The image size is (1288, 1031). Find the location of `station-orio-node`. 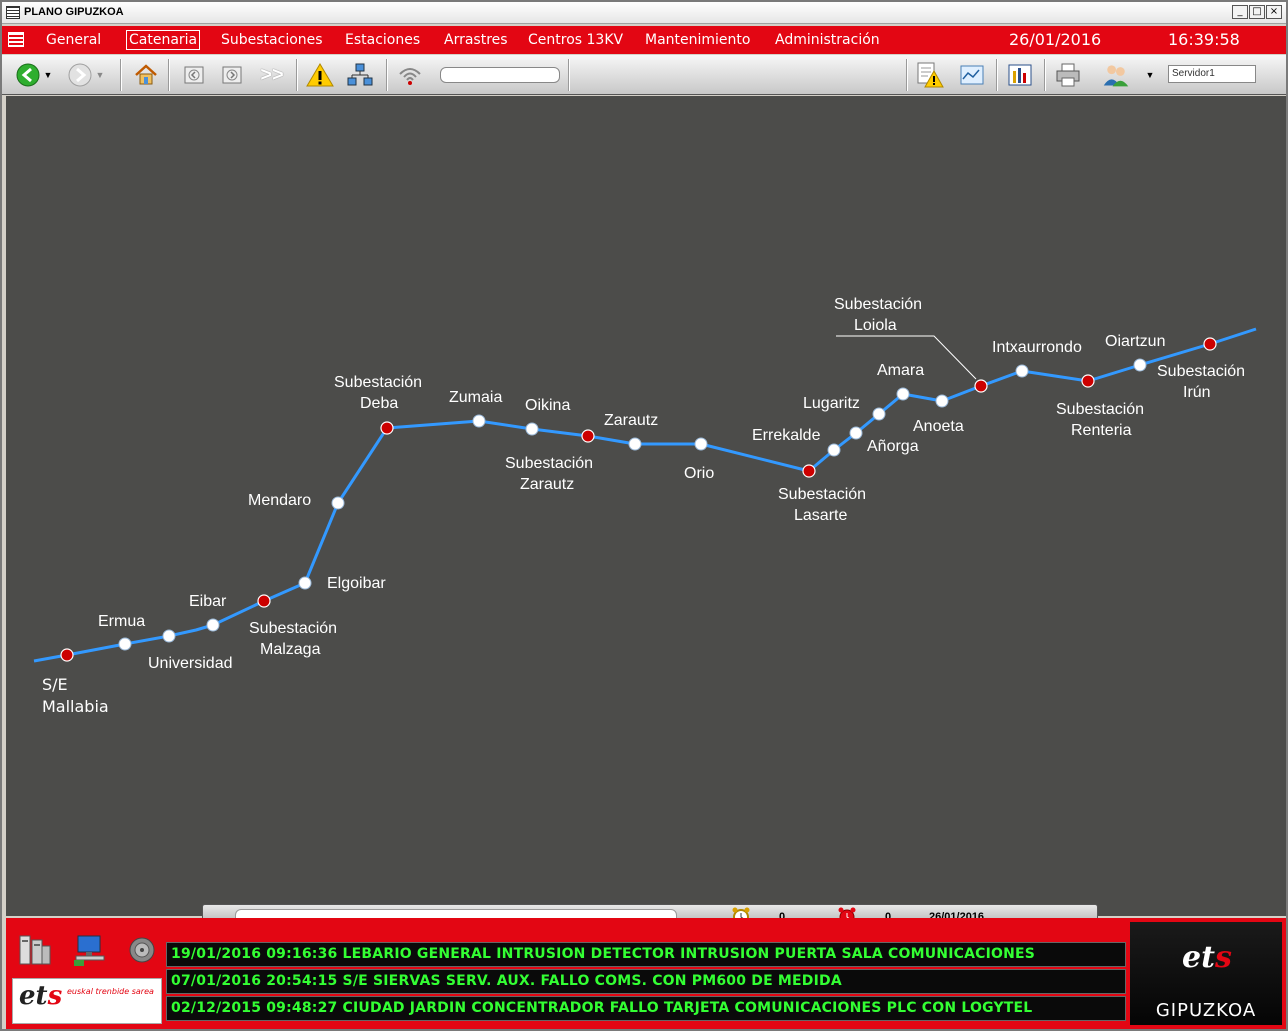

station-orio-node is located at coordinates (701, 444).